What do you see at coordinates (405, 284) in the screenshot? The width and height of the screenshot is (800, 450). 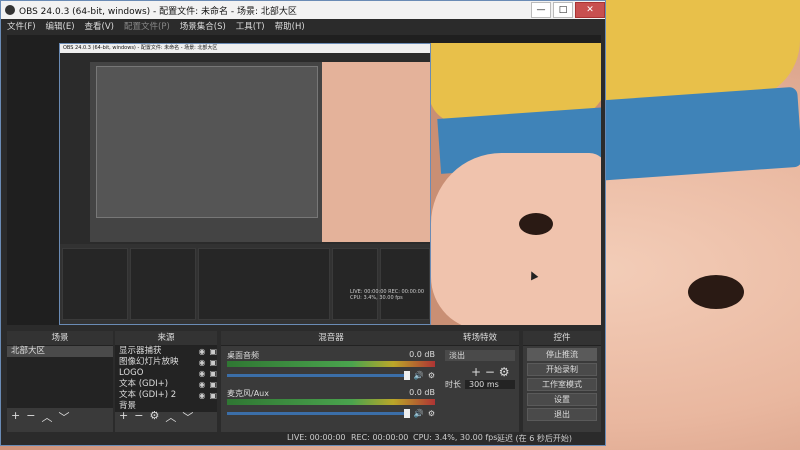 I see `nested-controls-dock` at bounding box center [405, 284].